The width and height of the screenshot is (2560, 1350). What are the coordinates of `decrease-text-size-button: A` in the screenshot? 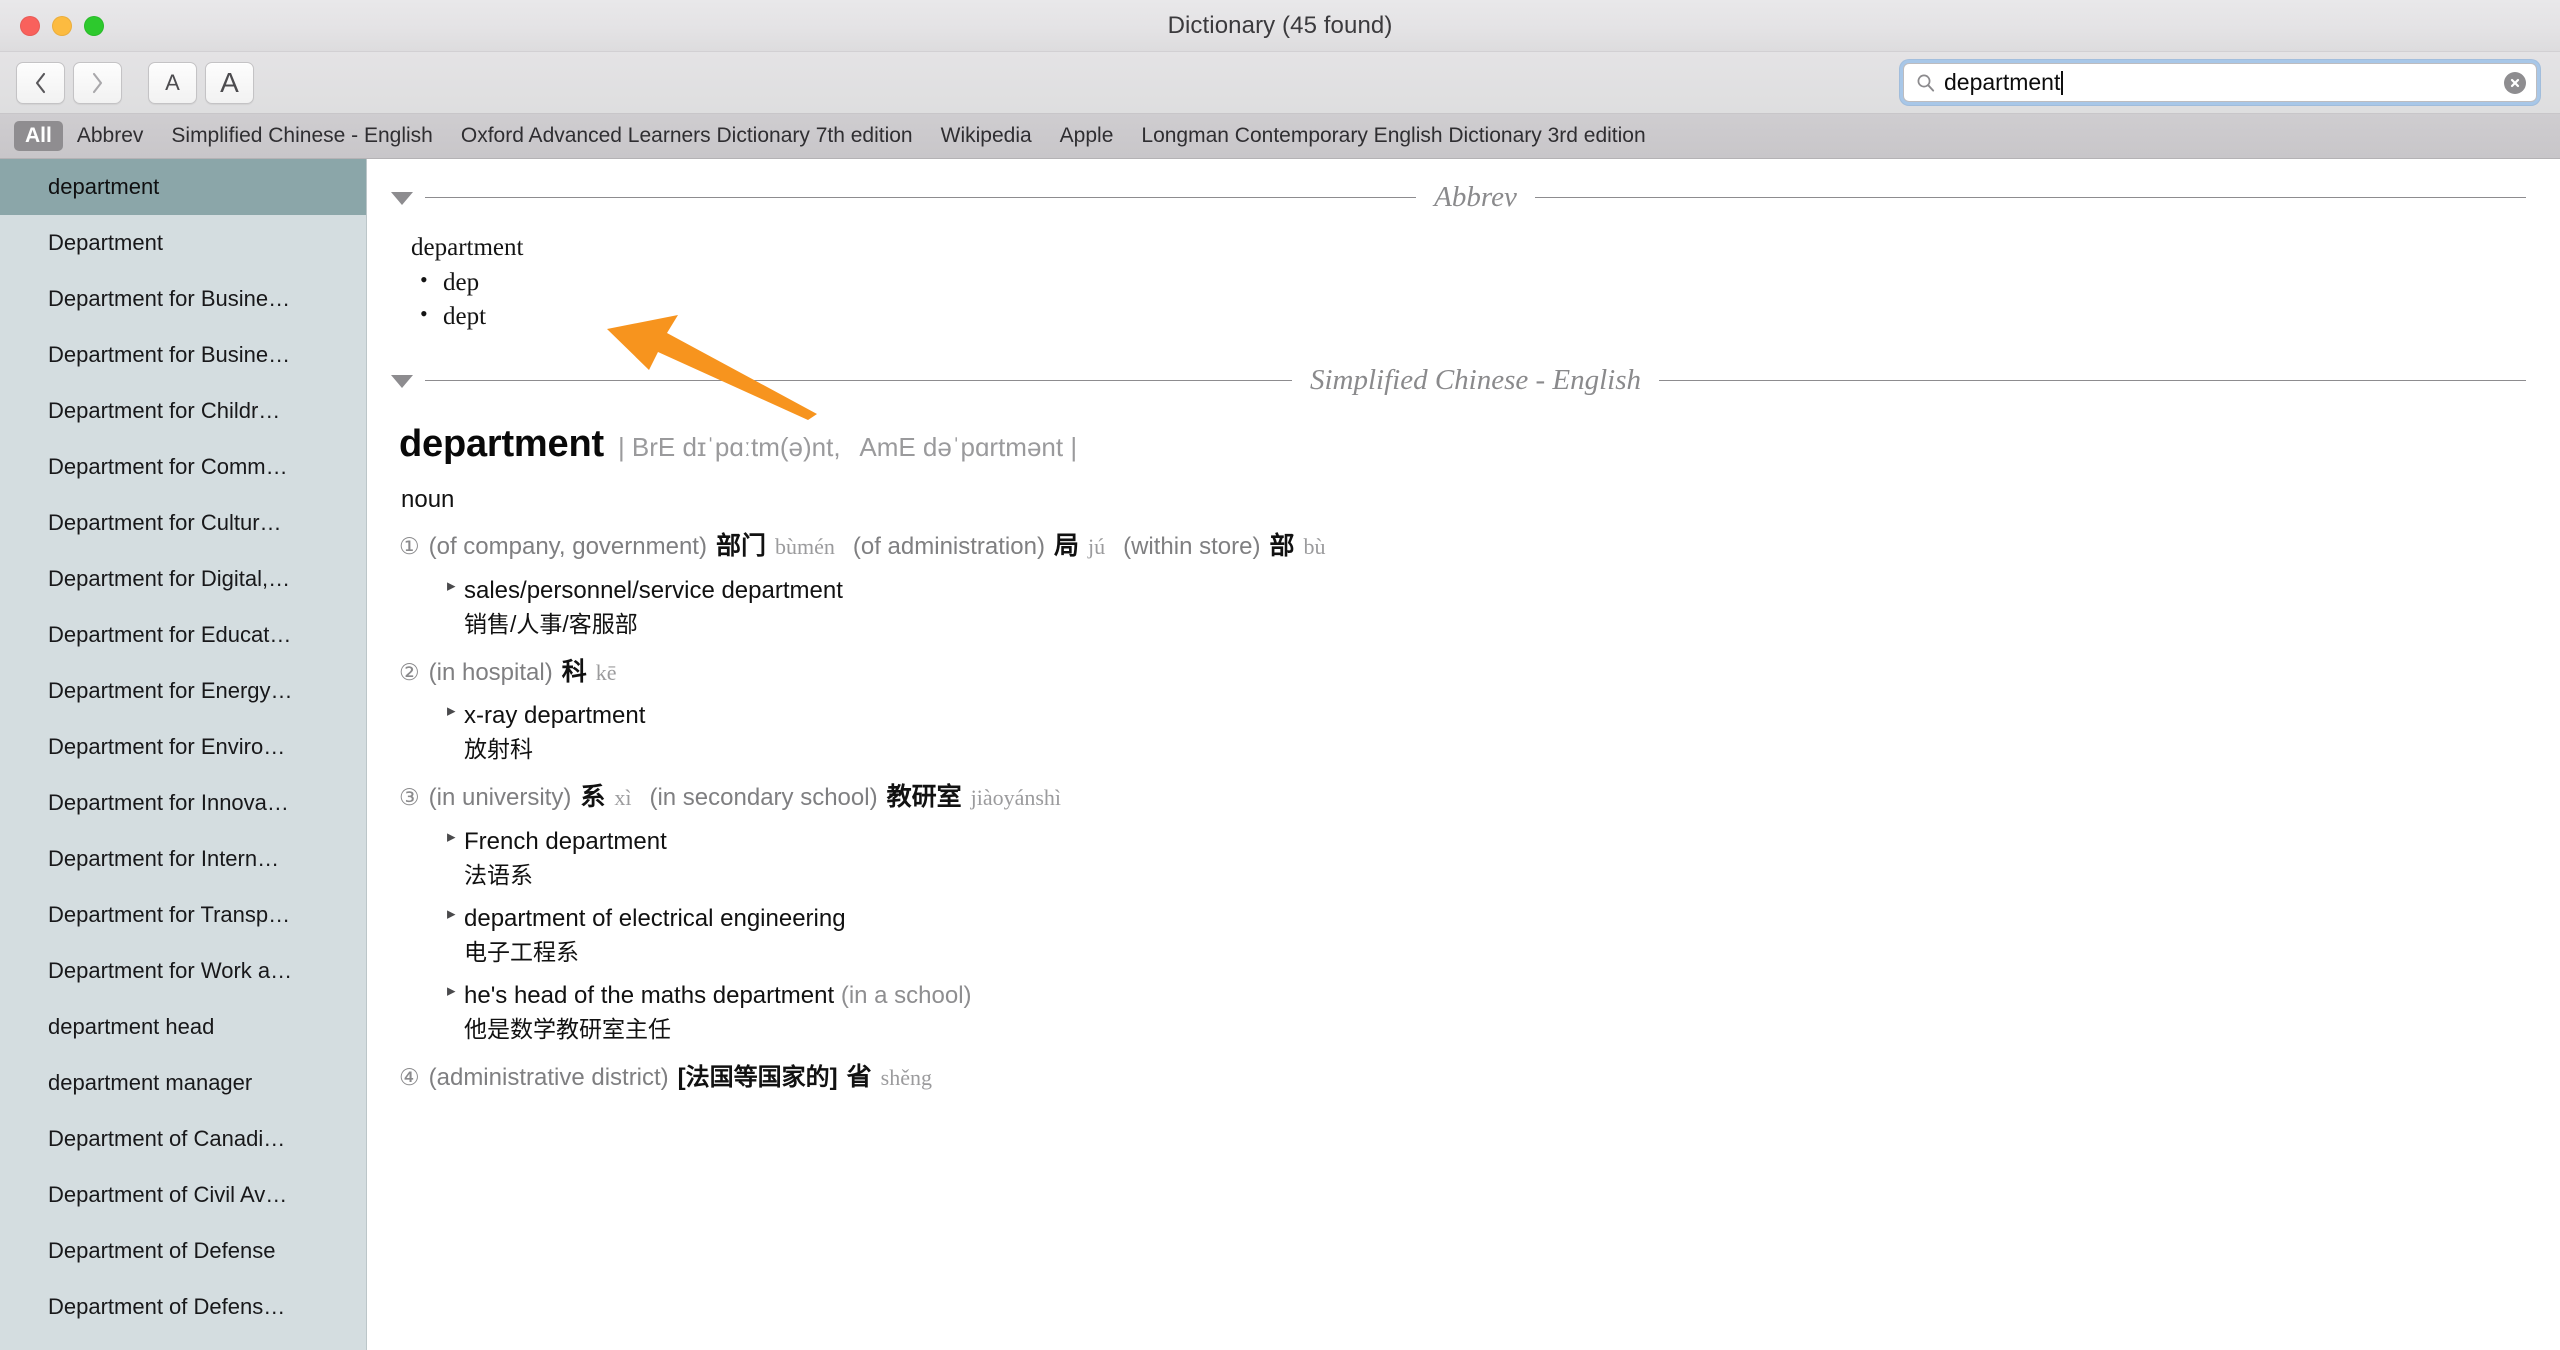 It's located at (172, 82).